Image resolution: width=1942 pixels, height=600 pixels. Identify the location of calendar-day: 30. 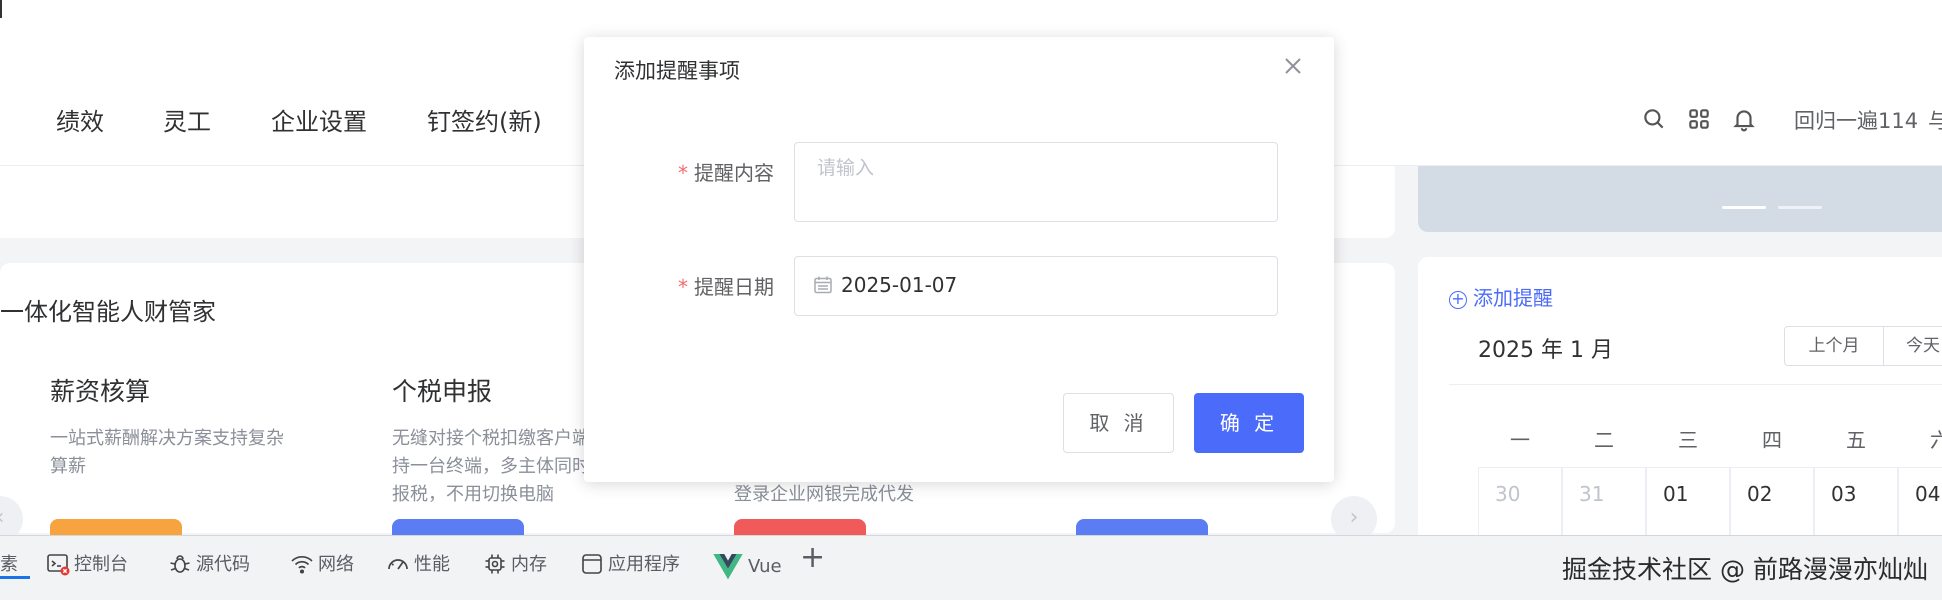
(1520, 502).